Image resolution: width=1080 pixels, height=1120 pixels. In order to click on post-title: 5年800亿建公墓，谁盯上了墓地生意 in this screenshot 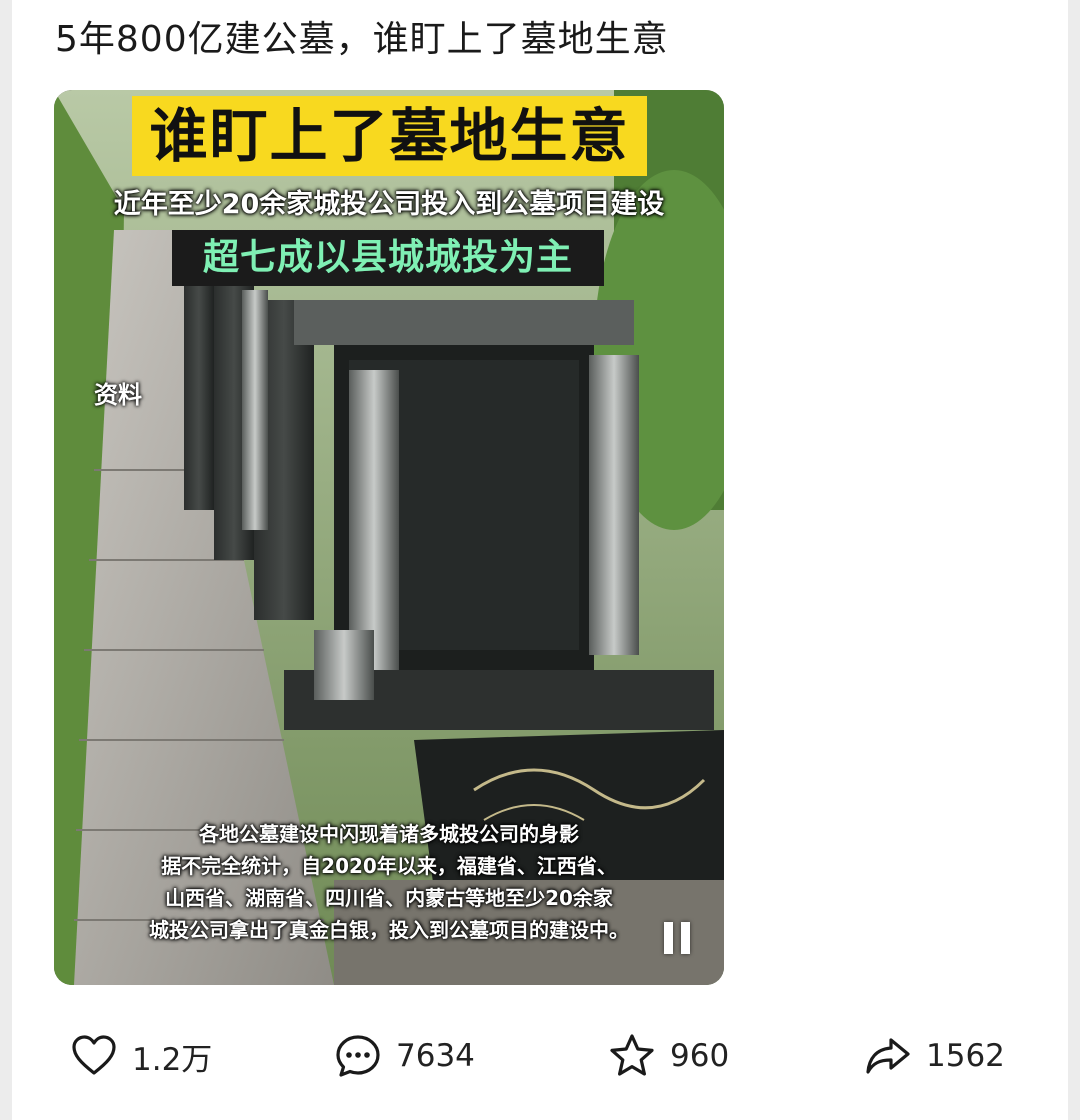, I will do `click(362, 39)`.